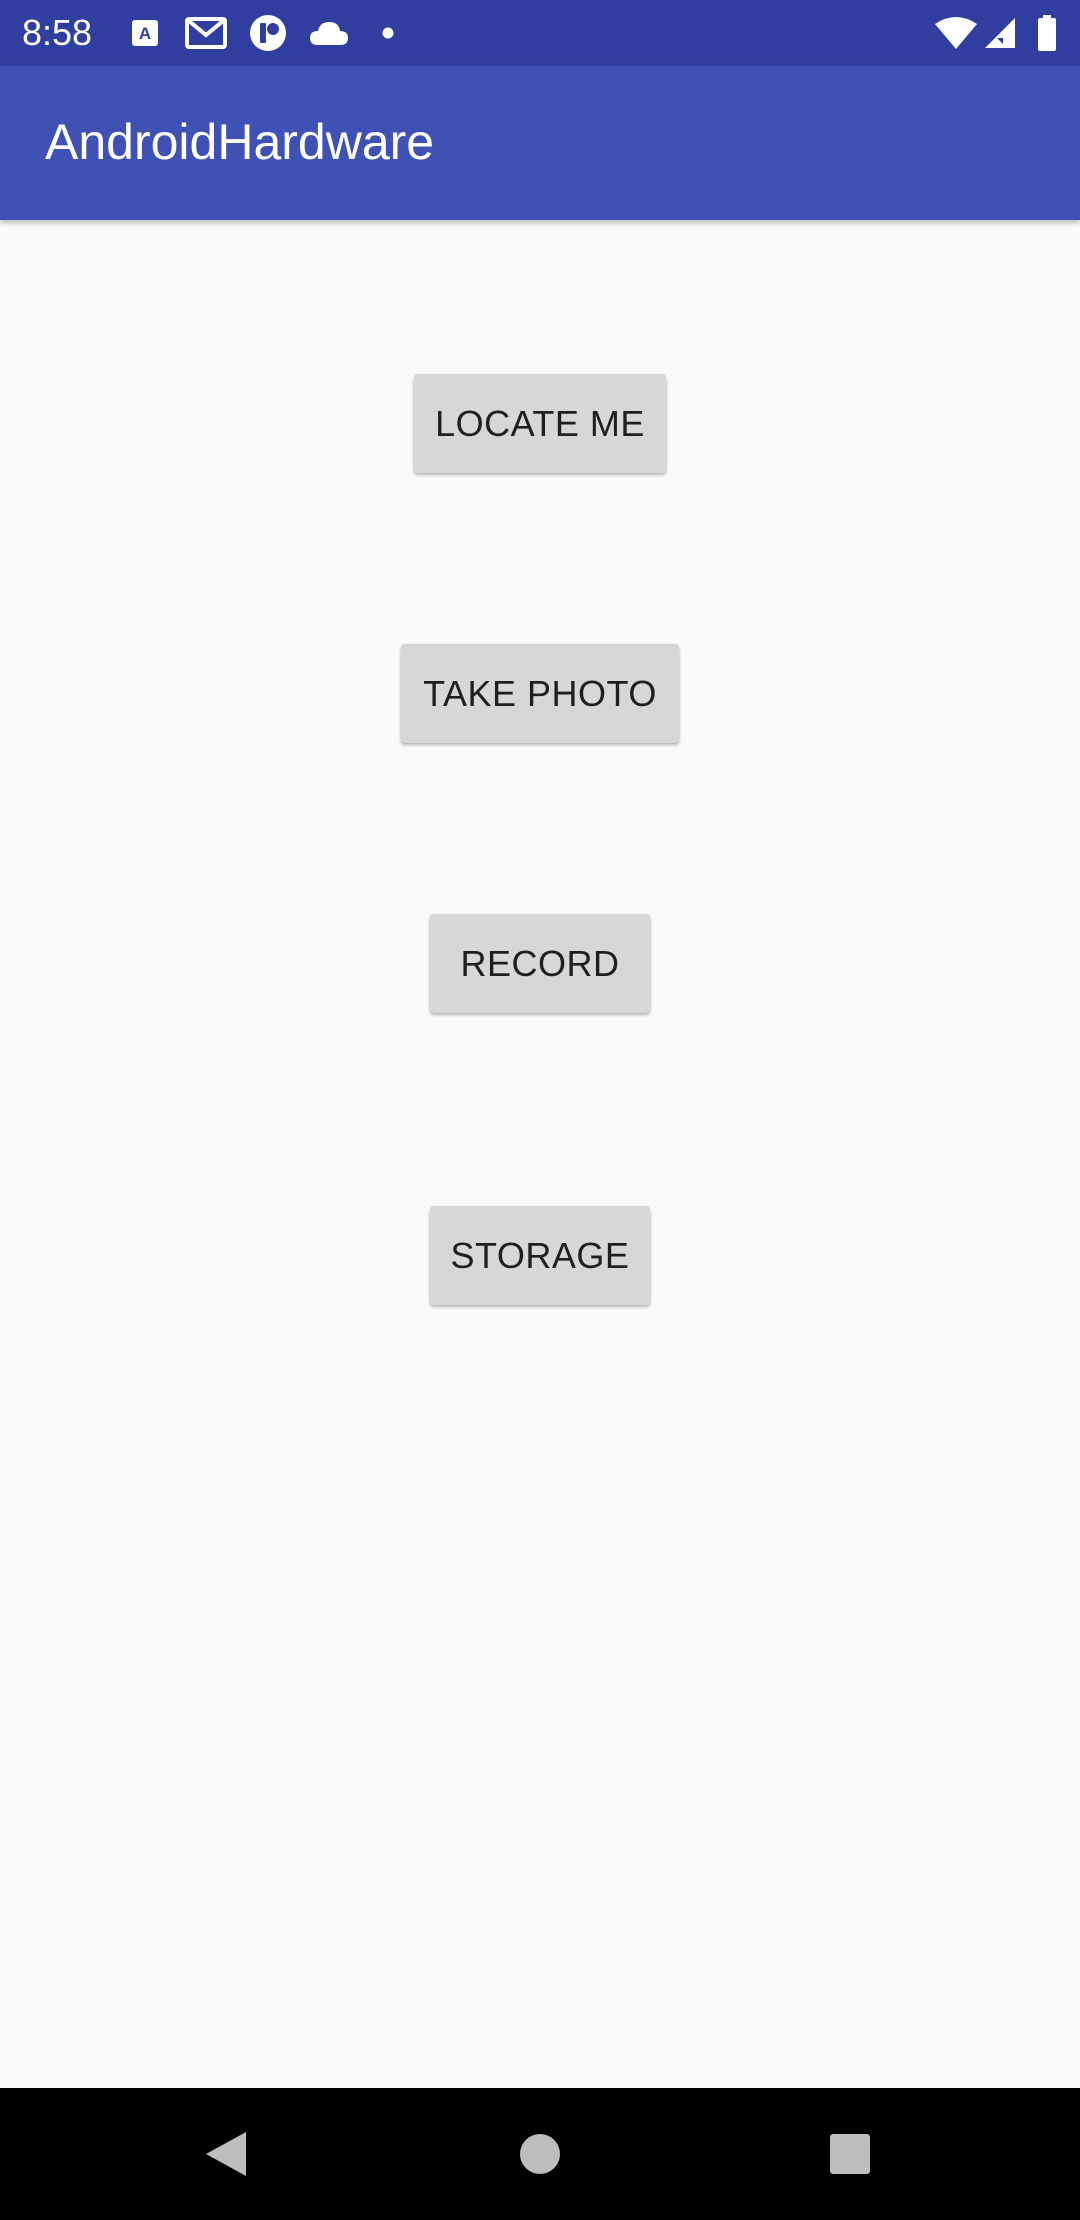 This screenshot has height=2220, width=1080. Describe the element at coordinates (1047, 33) in the screenshot. I see `battery-icon` at that location.